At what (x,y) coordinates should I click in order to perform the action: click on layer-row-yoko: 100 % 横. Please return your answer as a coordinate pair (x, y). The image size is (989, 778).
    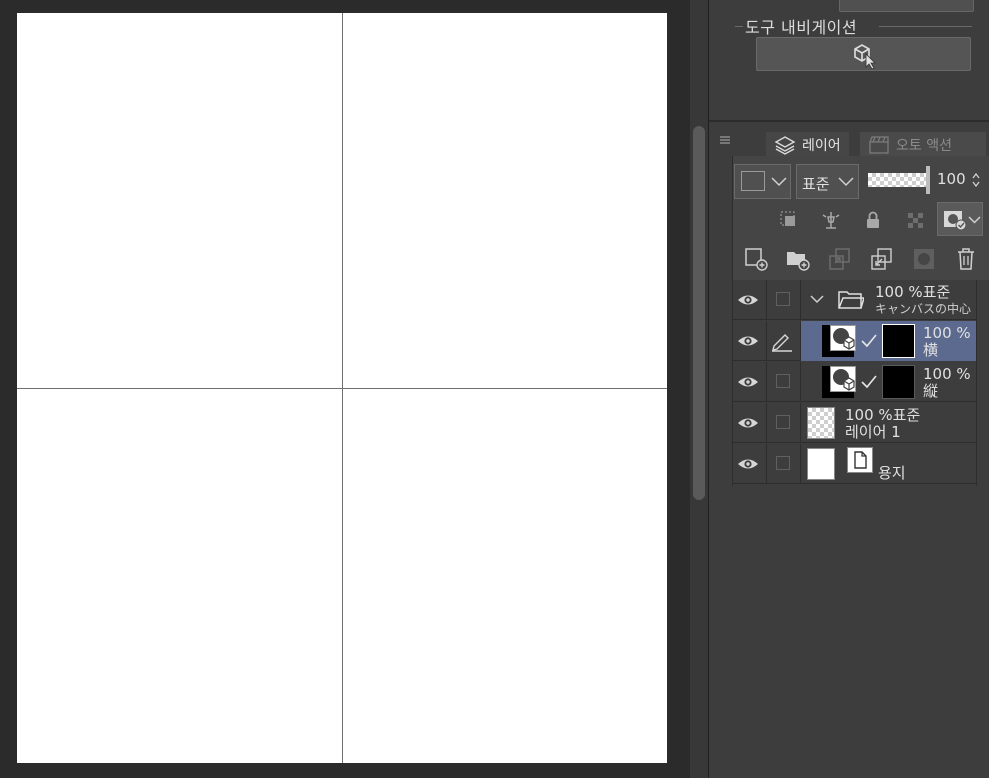
    Looking at the image, I should click on (854, 341).